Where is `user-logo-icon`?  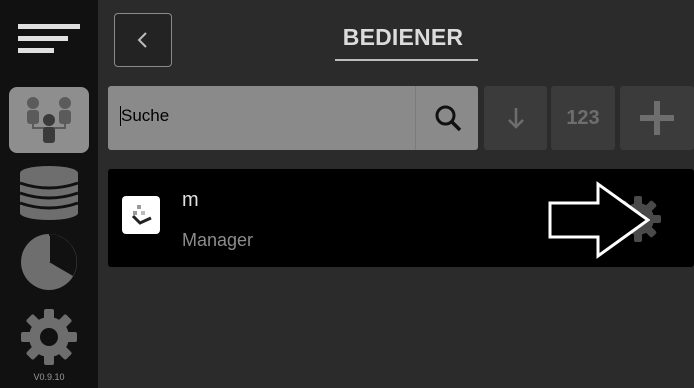 user-logo-icon is located at coordinates (141, 215).